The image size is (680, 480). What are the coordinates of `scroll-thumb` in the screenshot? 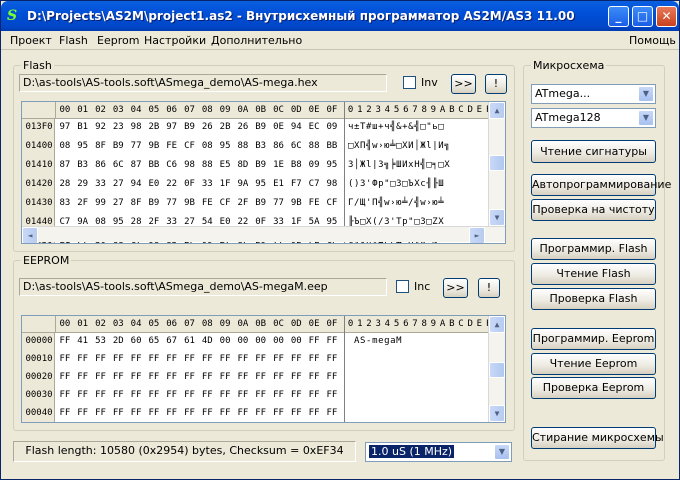 It's located at (497, 370).